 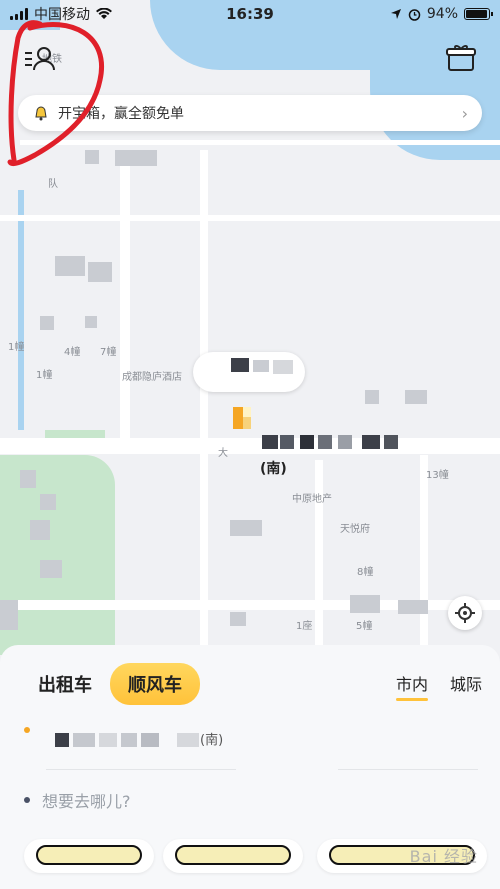 I want to click on map-label-da: 大, so click(x=223, y=453).